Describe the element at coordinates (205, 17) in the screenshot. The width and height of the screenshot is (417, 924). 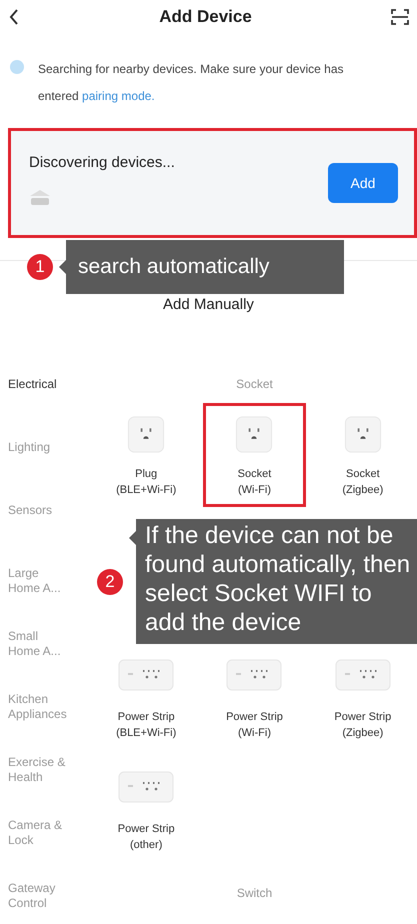
I see `page-title: Add Device` at that location.